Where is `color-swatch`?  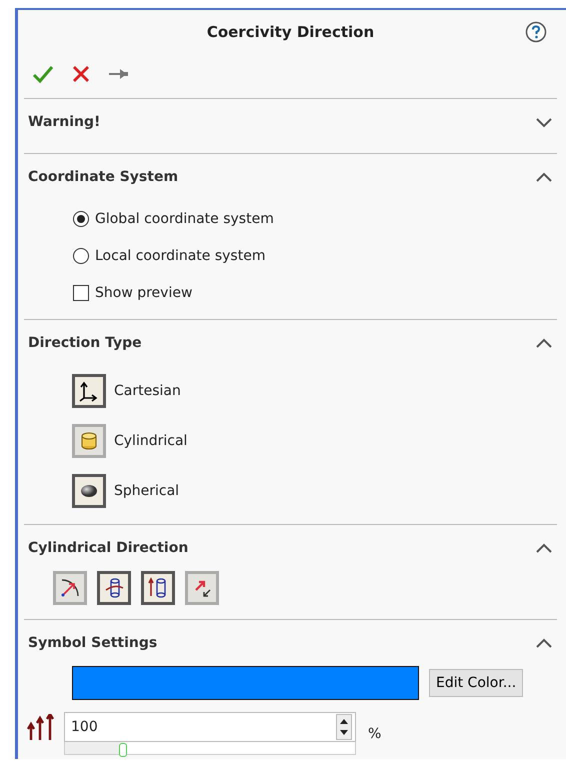 color-swatch is located at coordinates (245, 683).